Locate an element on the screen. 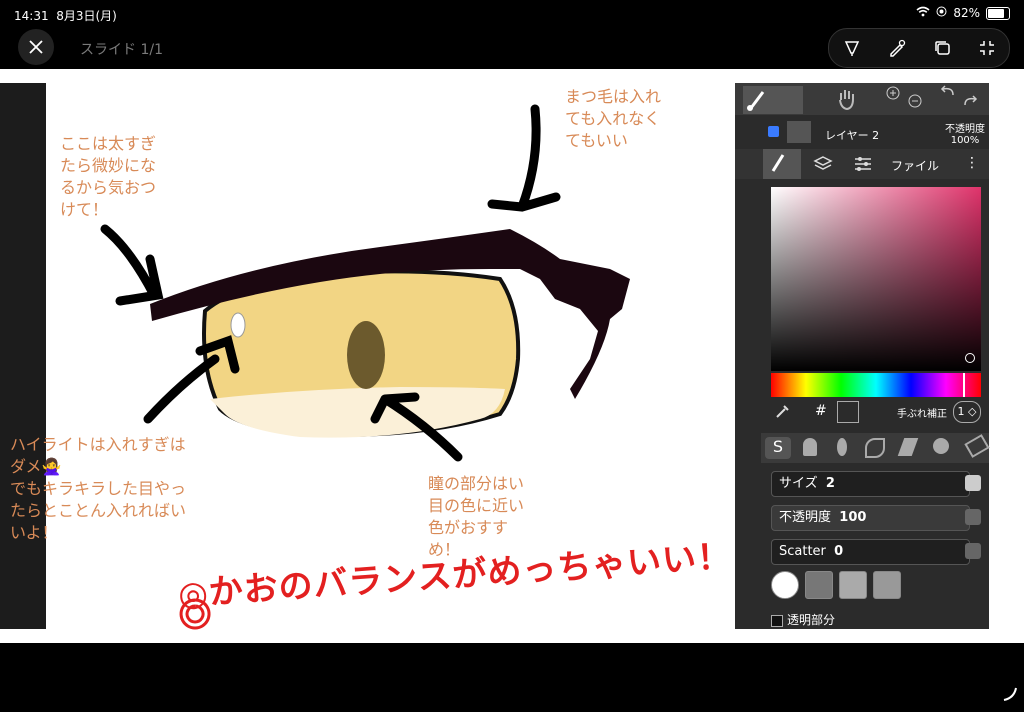  undo-button is located at coordinates (948, 93).